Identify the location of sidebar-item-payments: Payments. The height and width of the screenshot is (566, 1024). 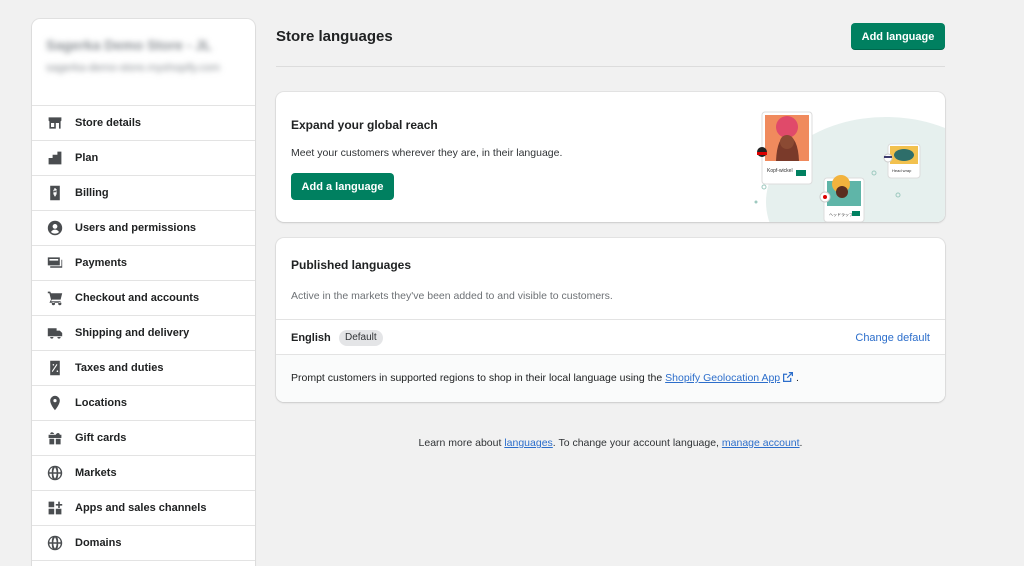
(143, 263).